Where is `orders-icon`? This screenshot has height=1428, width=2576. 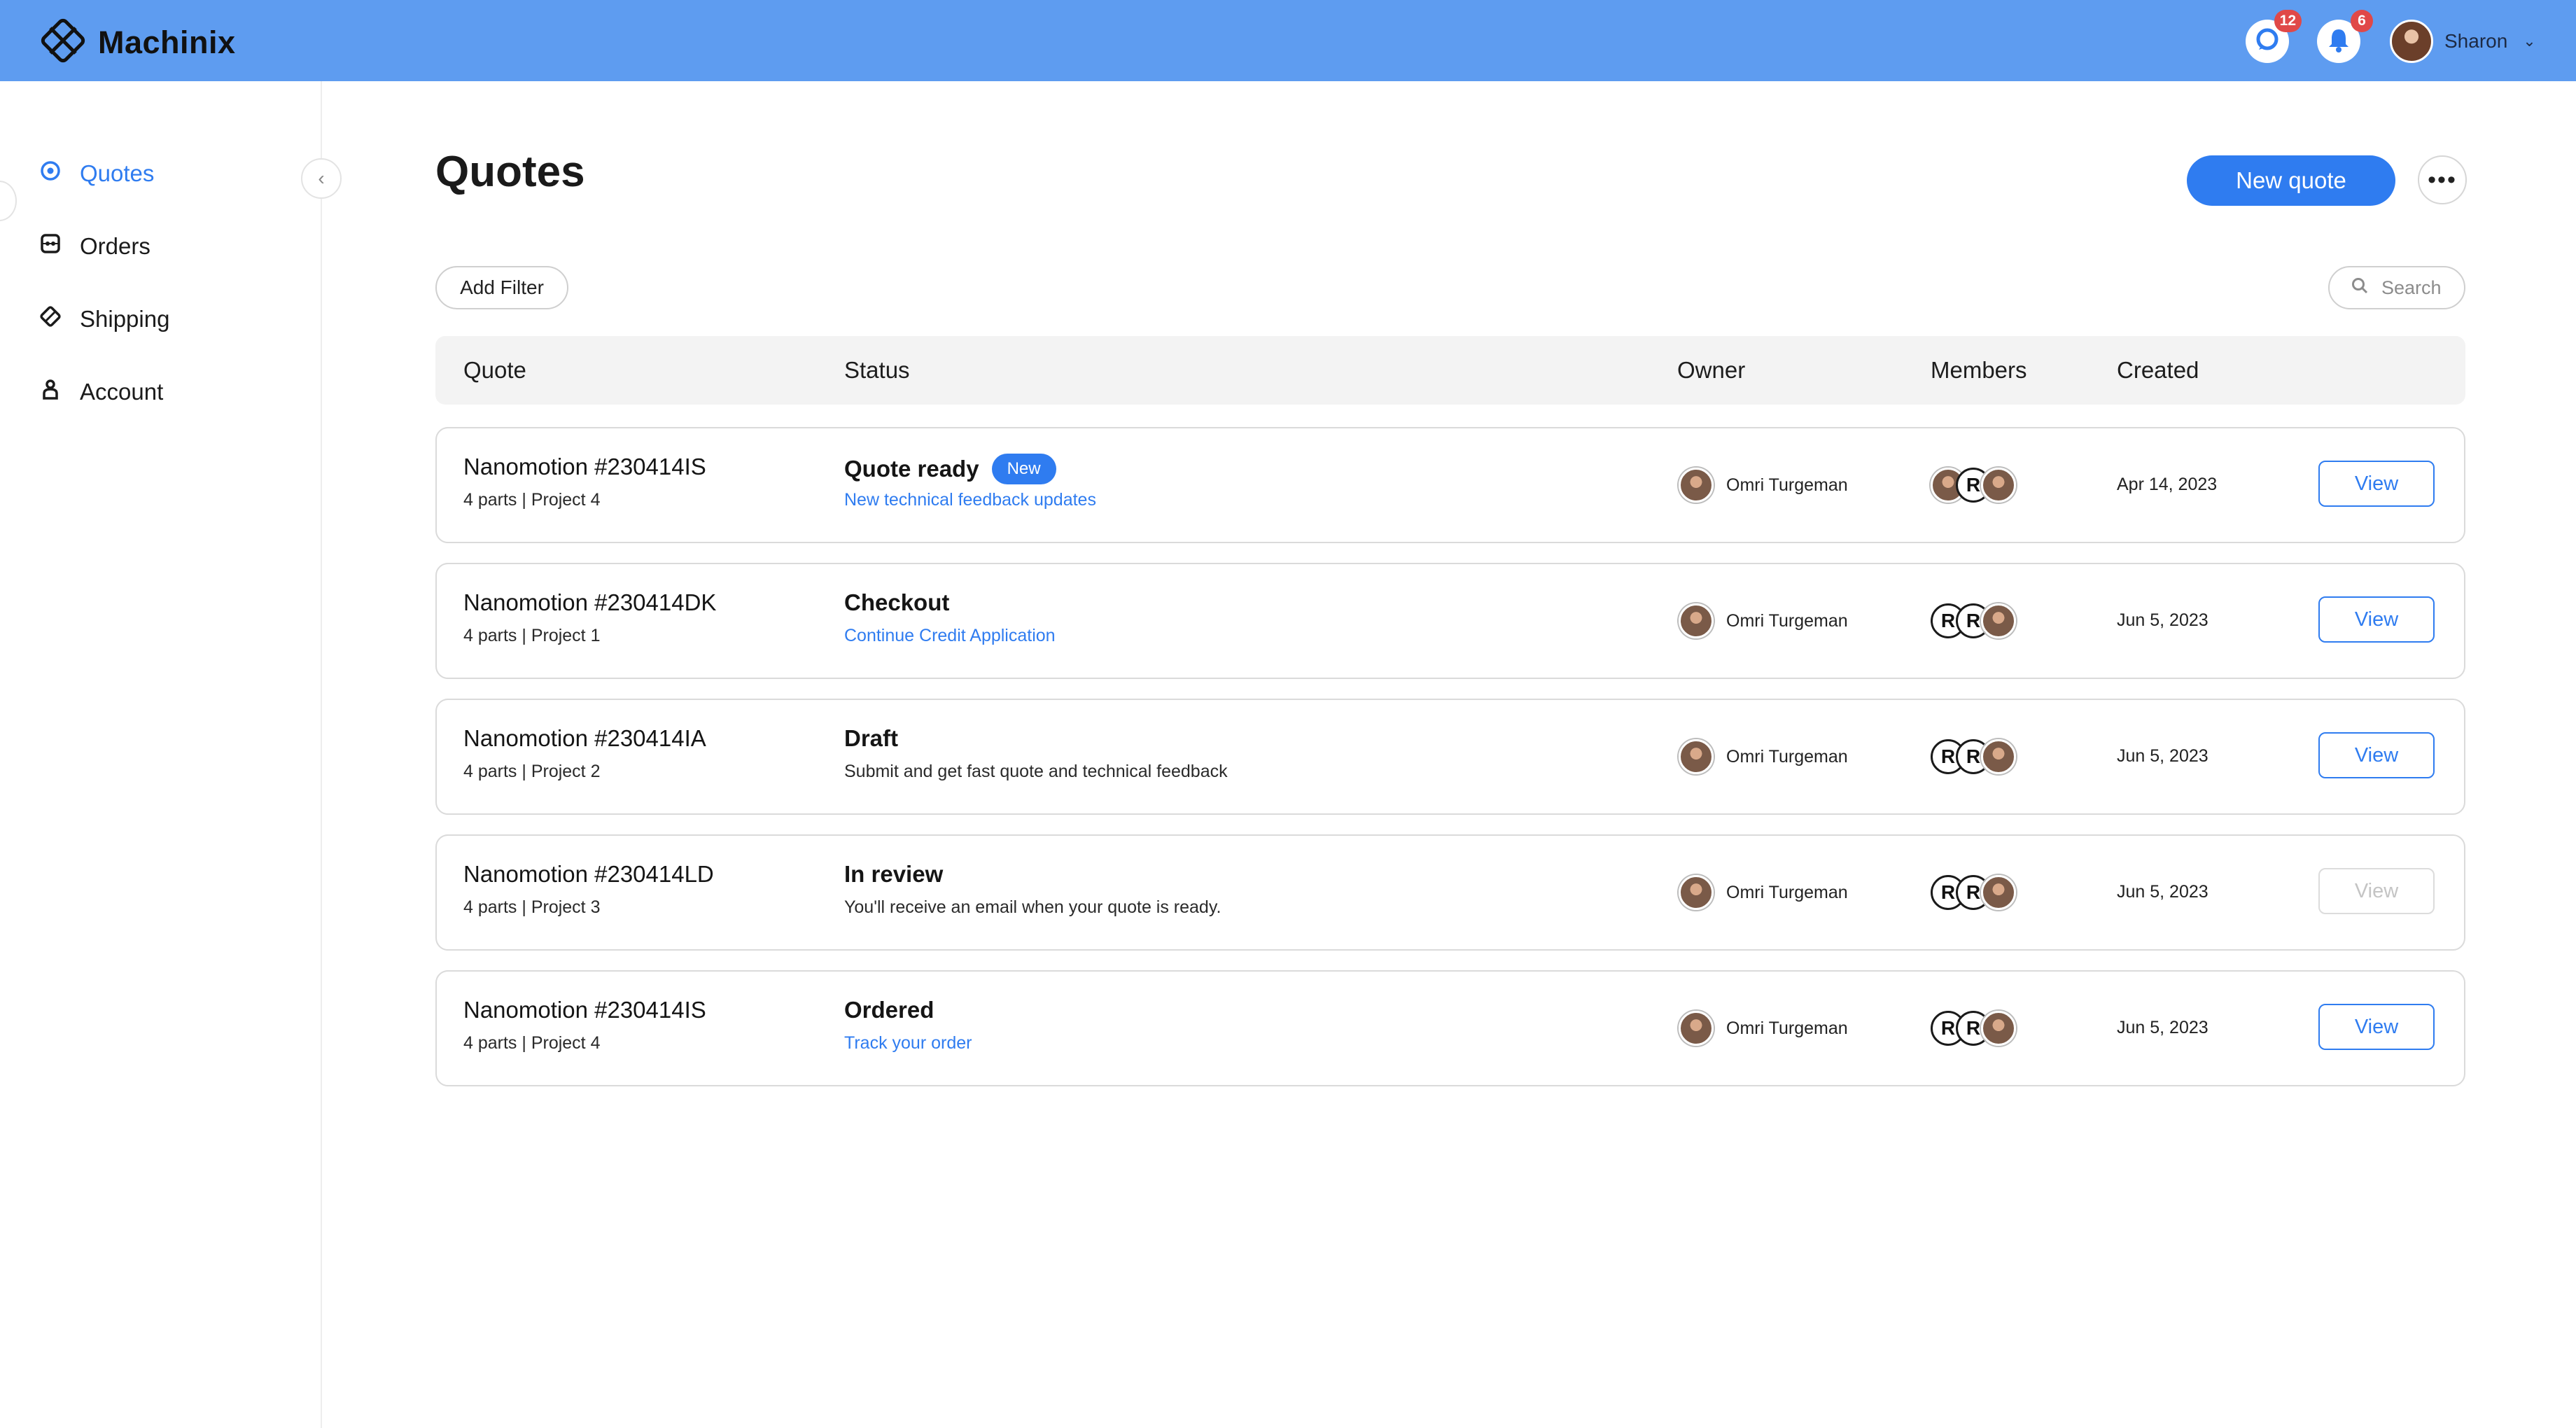 orders-icon is located at coordinates (50, 246).